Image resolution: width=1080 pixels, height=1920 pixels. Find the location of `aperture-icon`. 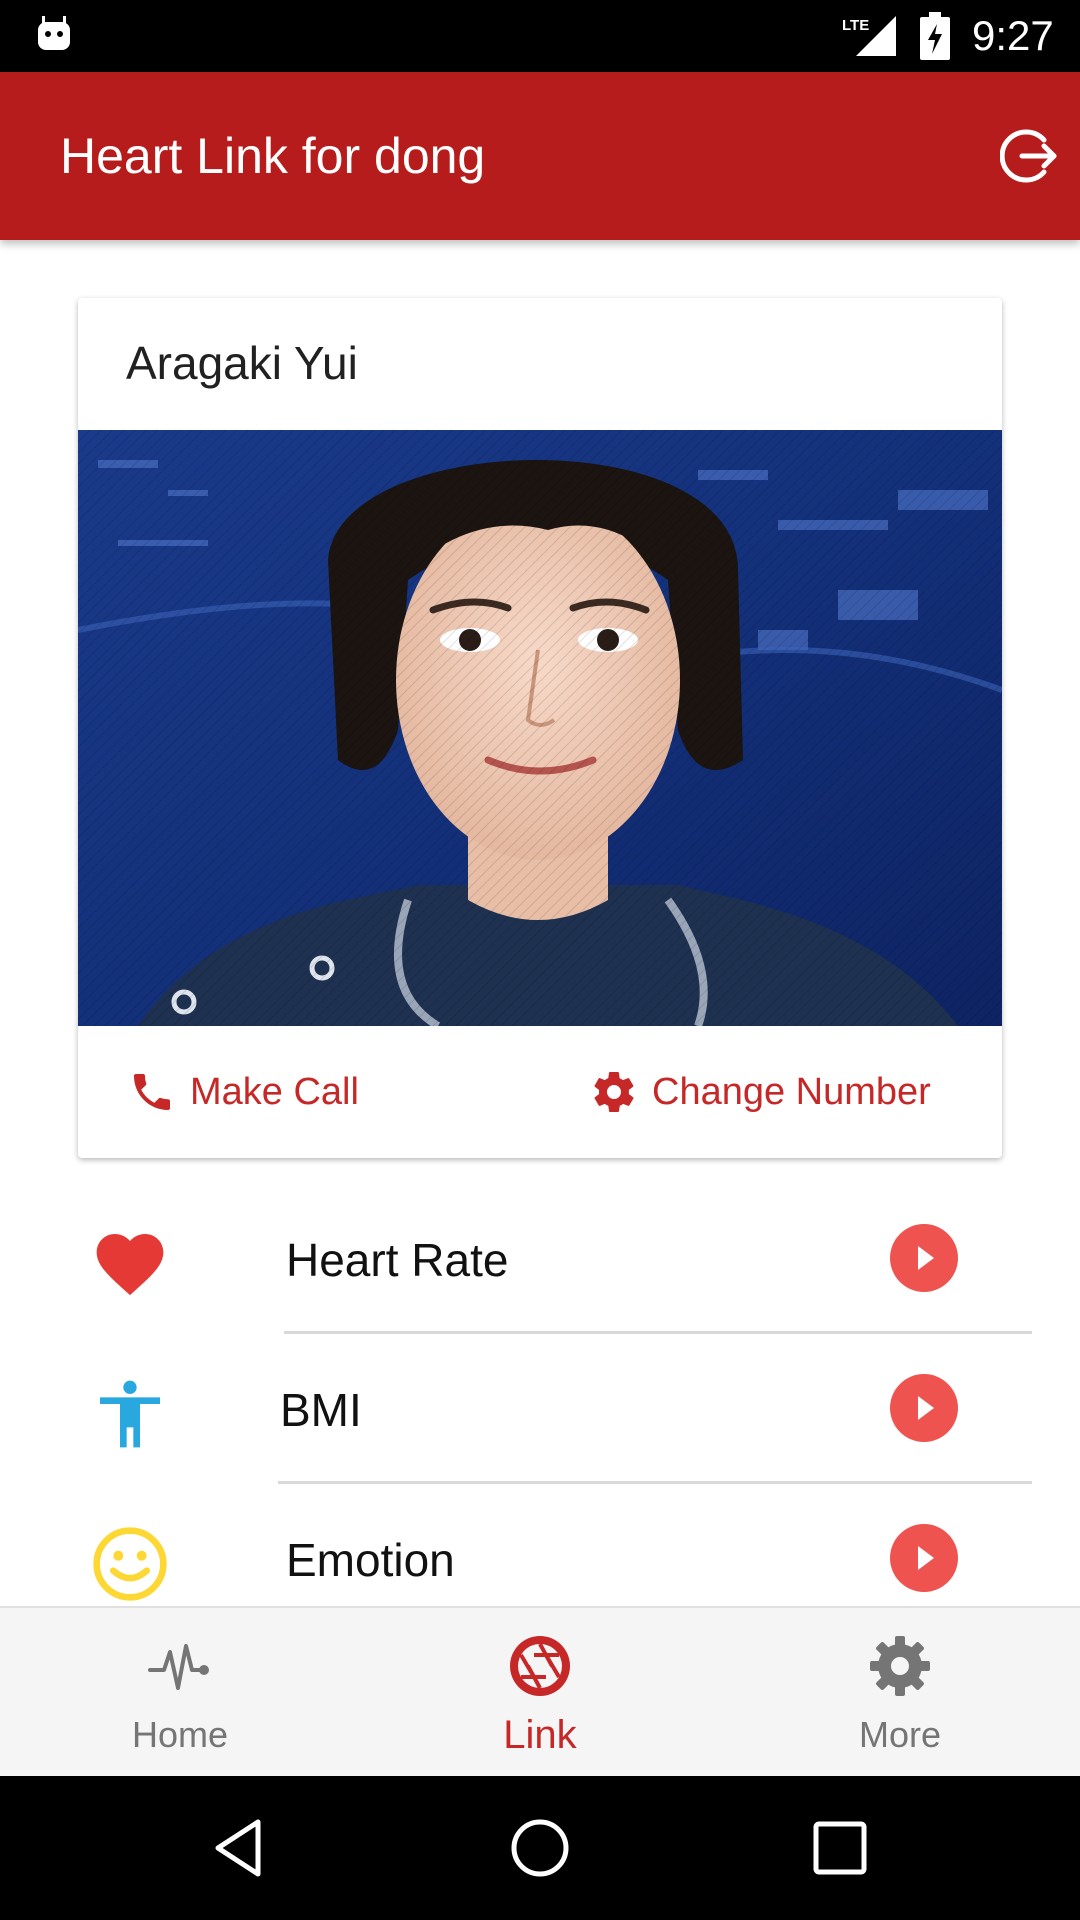

aperture-icon is located at coordinates (540, 1666).